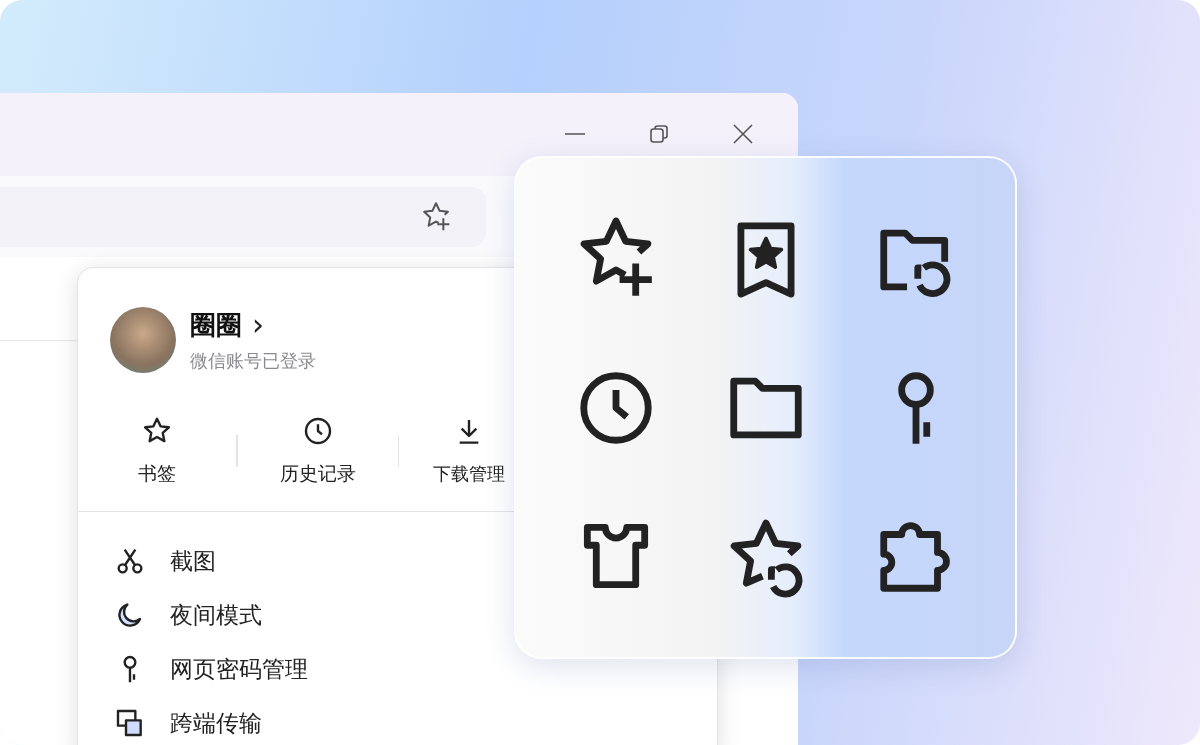  I want to click on quick-action-button: 历史记录, so click(317, 451).